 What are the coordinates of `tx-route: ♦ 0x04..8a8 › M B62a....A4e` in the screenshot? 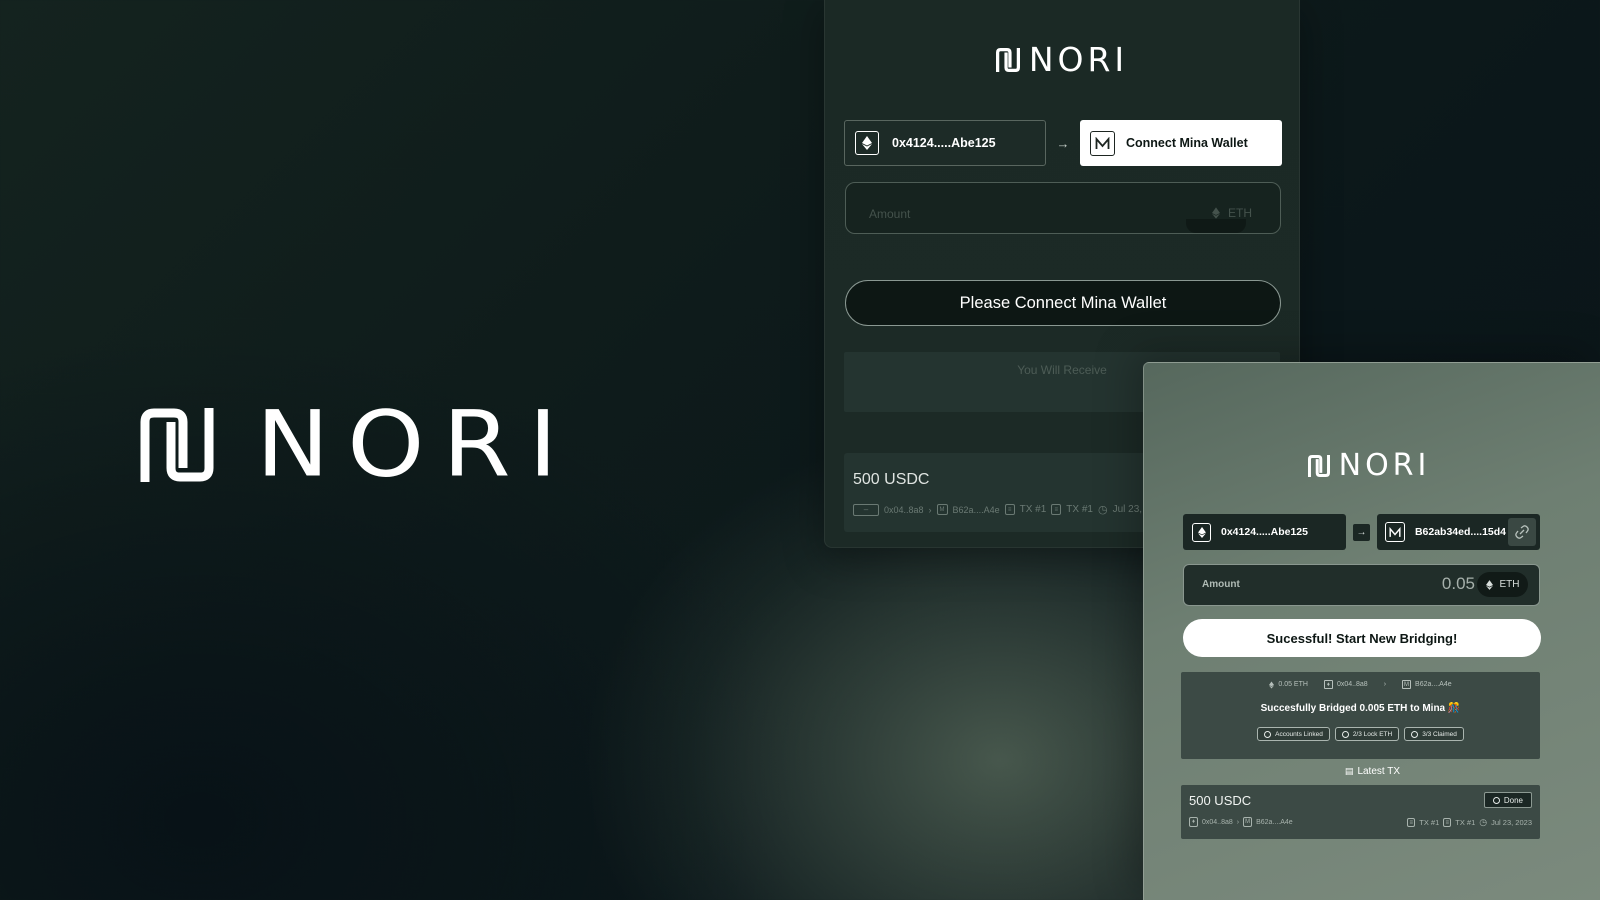 It's located at (1241, 822).